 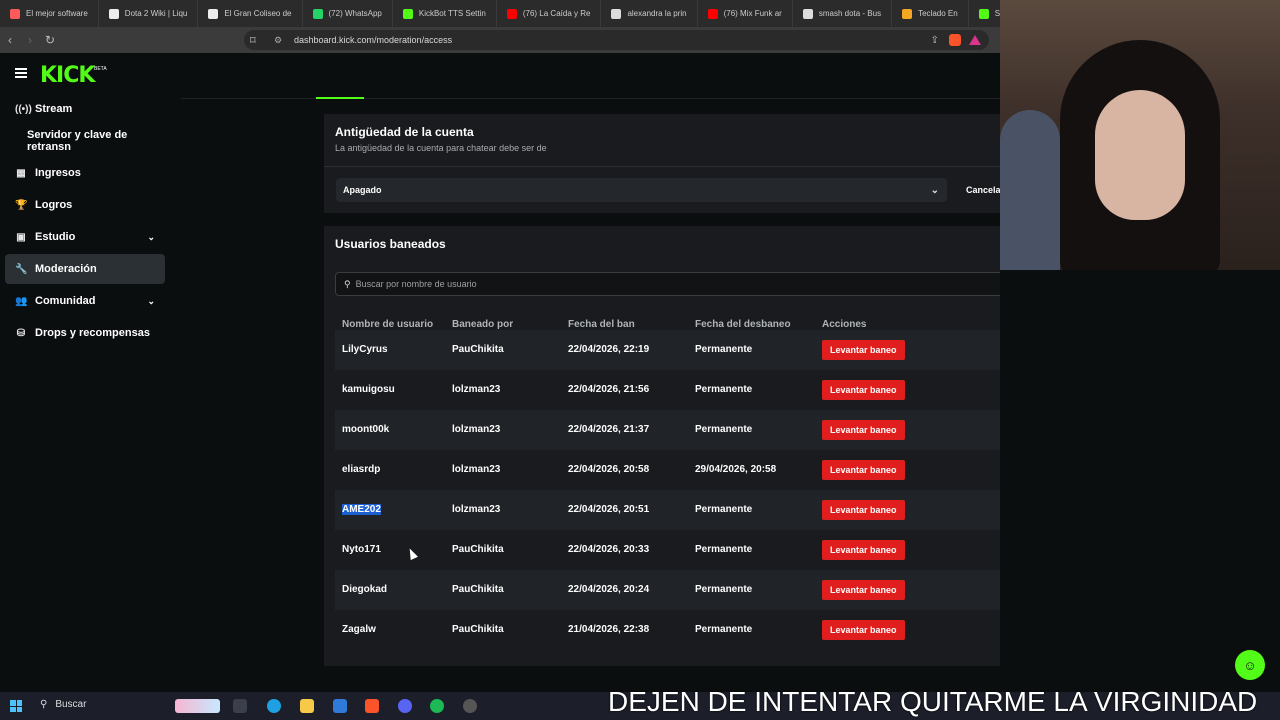 I want to click on sidebar-item: 🏆 Logros, so click(x=85, y=205).